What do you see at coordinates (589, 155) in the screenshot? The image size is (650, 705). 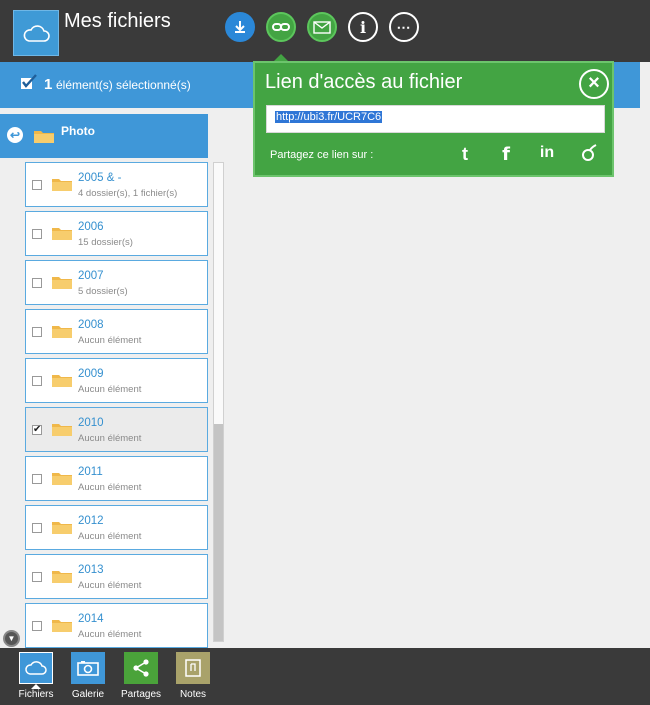 I see `viadeo-icon` at bounding box center [589, 155].